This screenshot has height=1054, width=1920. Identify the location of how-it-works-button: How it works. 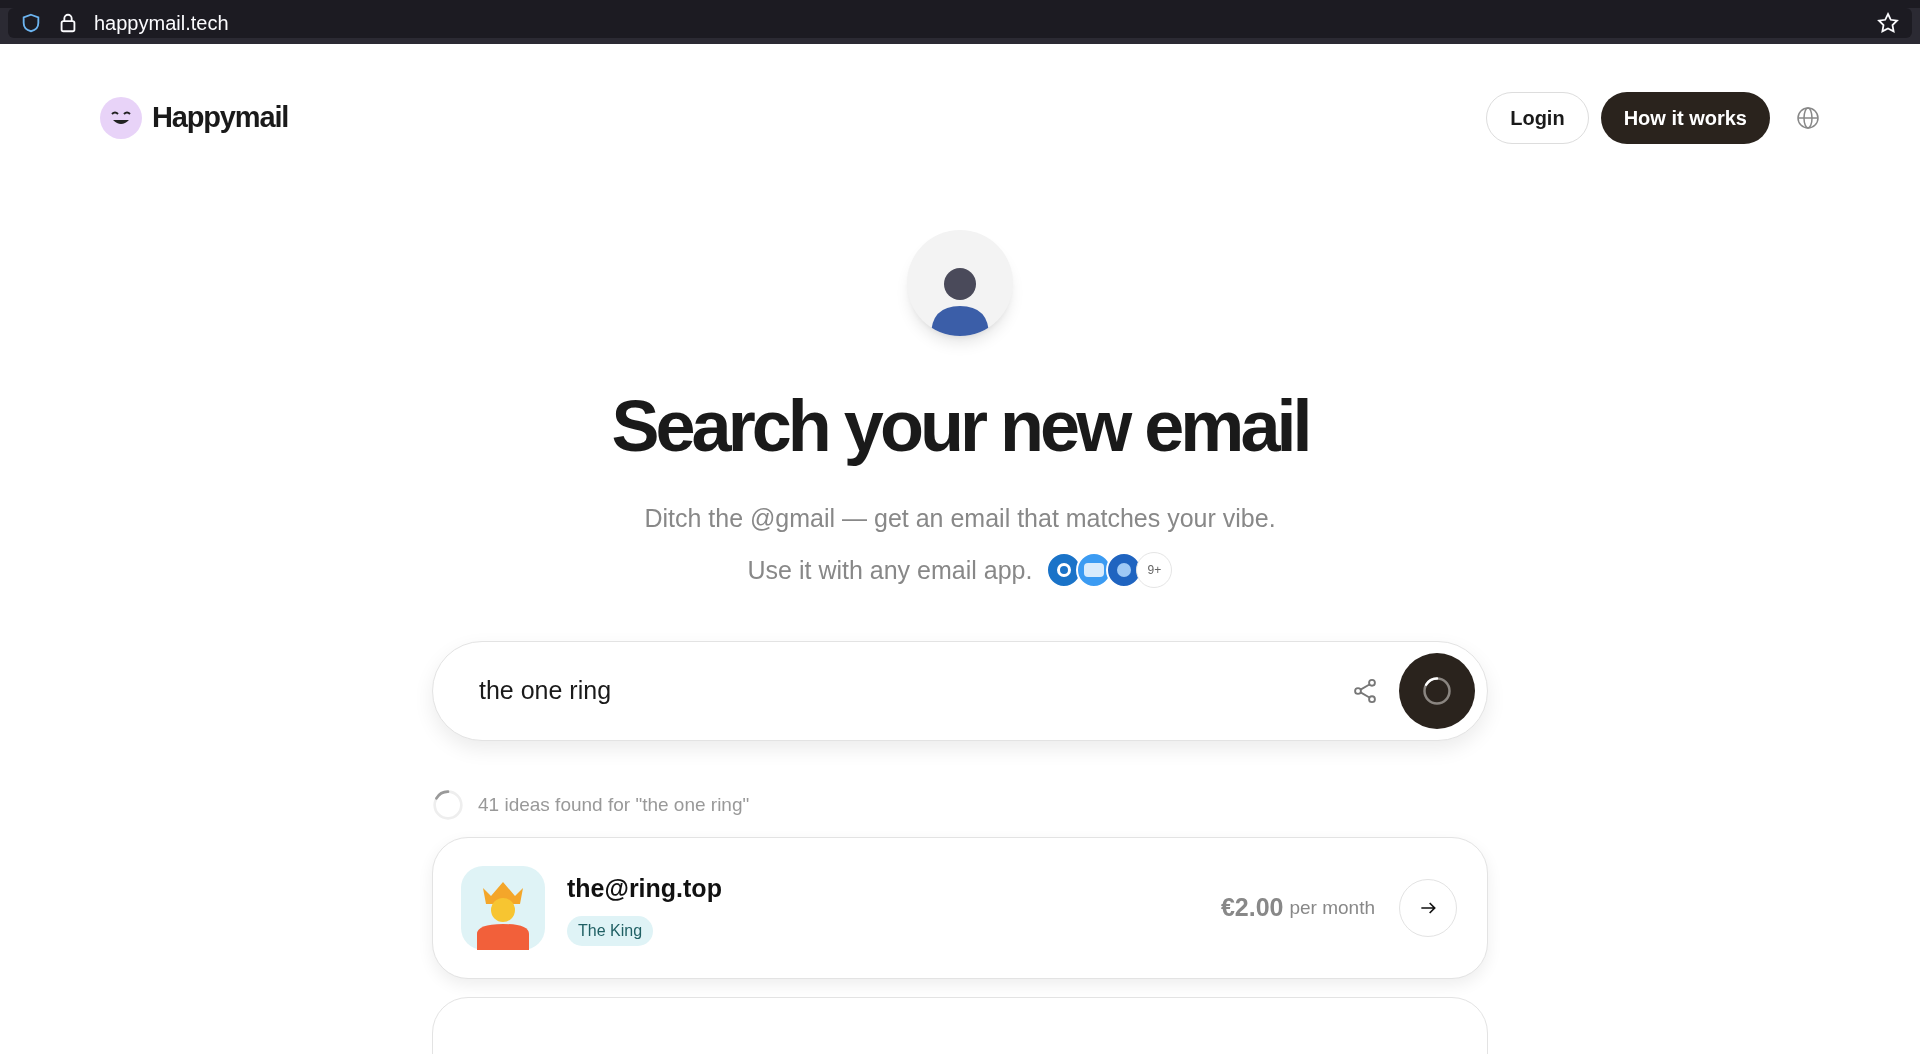
(1685, 118).